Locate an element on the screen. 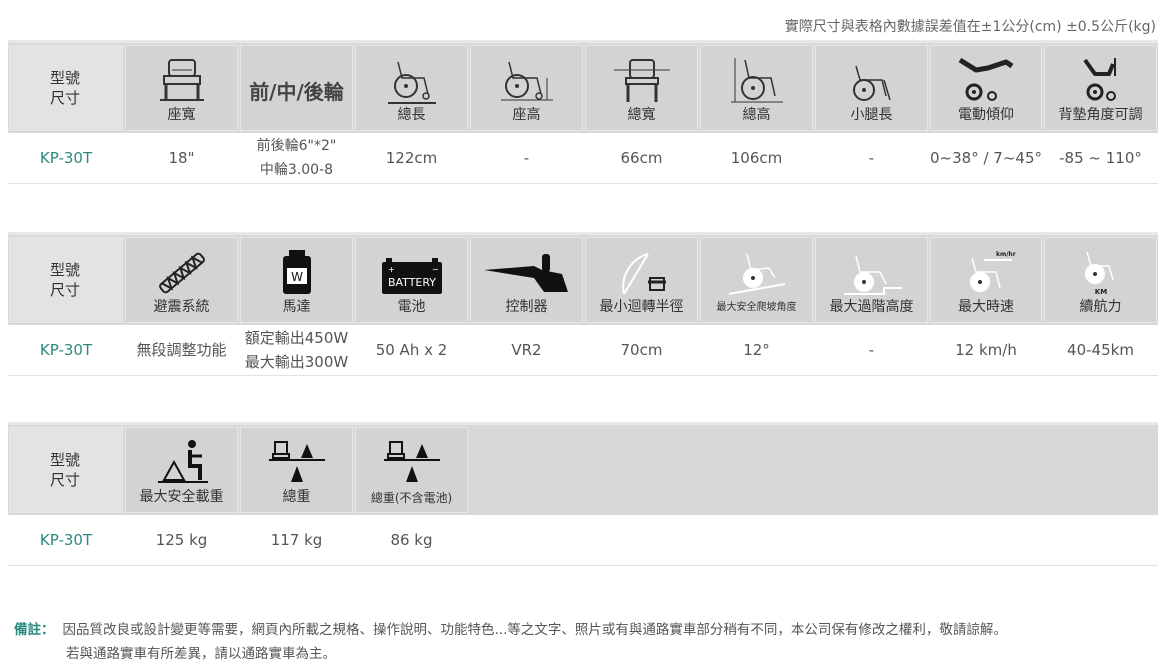  seat-width-icon is located at coordinates (182, 81).